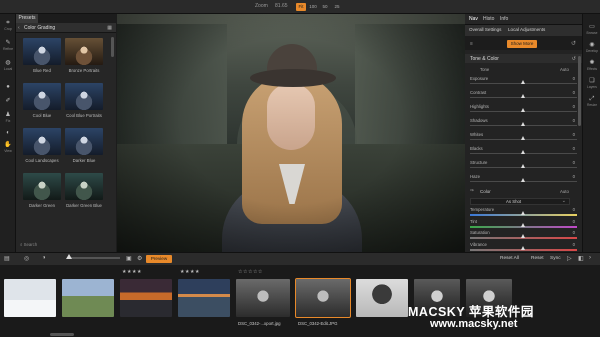 The image size is (600, 337). What do you see at coordinates (564, 191) in the screenshot?
I see `color-auto-button: Auto` at bounding box center [564, 191].